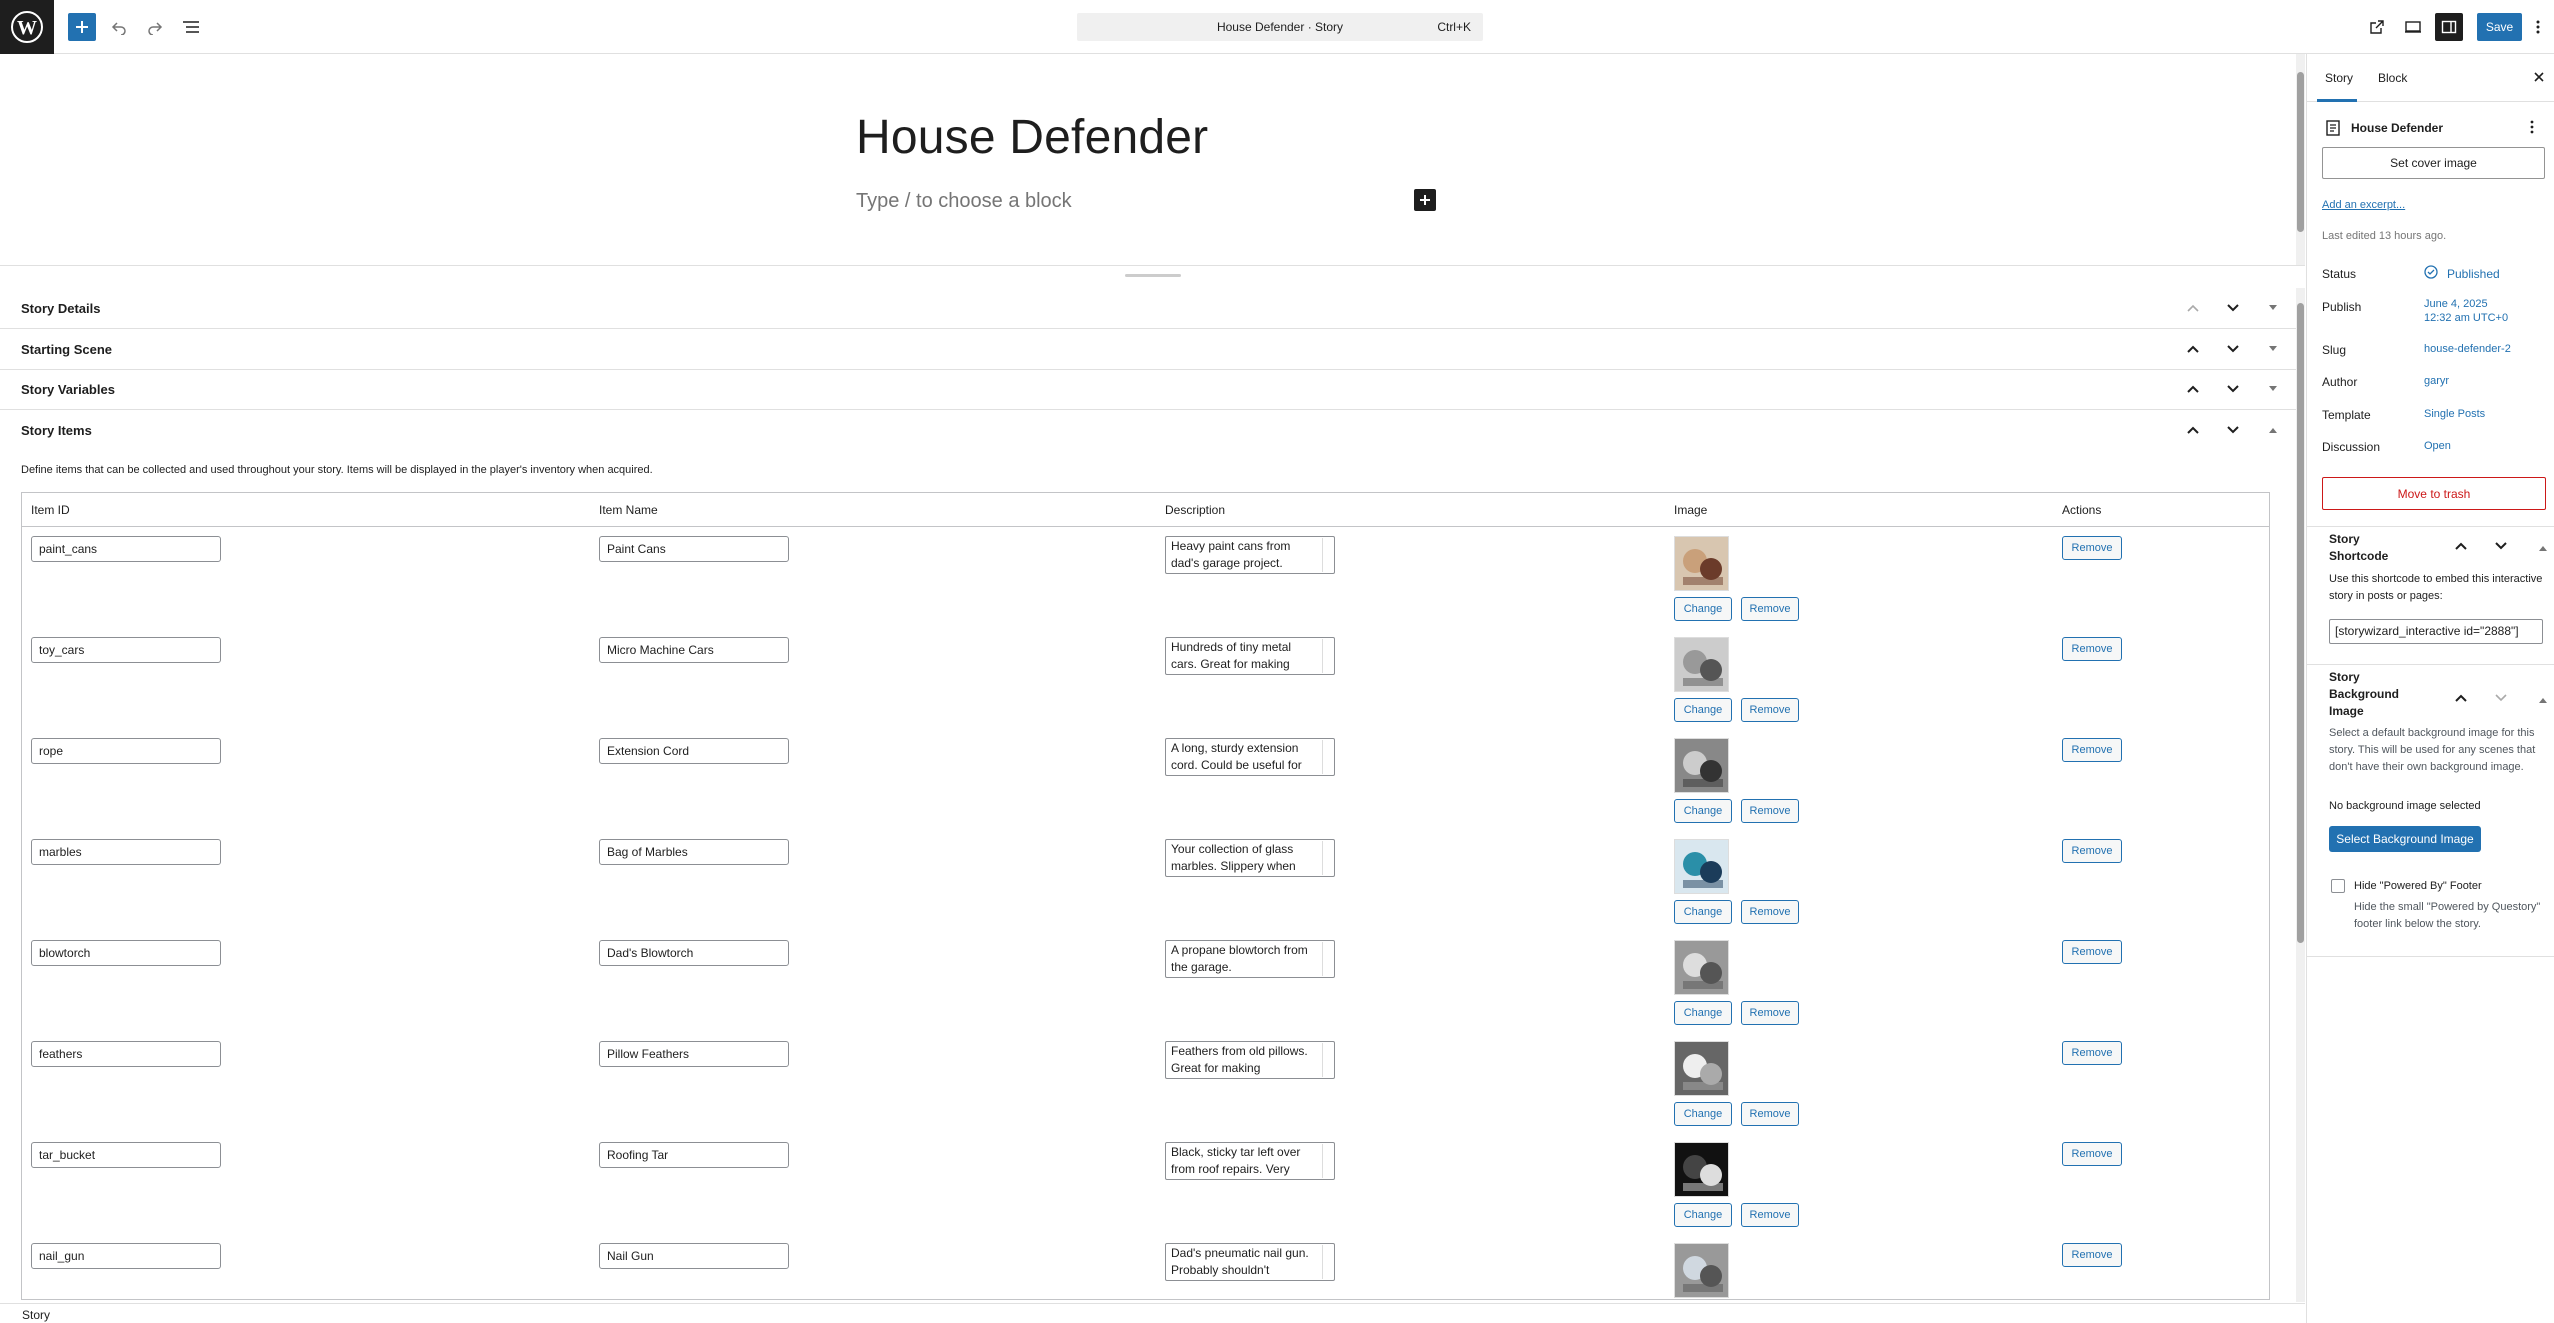 Image resolution: width=2554 pixels, height=1323 pixels. What do you see at coordinates (2405, 839) in the screenshot?
I see `select-background-button: Select Background Image` at bounding box center [2405, 839].